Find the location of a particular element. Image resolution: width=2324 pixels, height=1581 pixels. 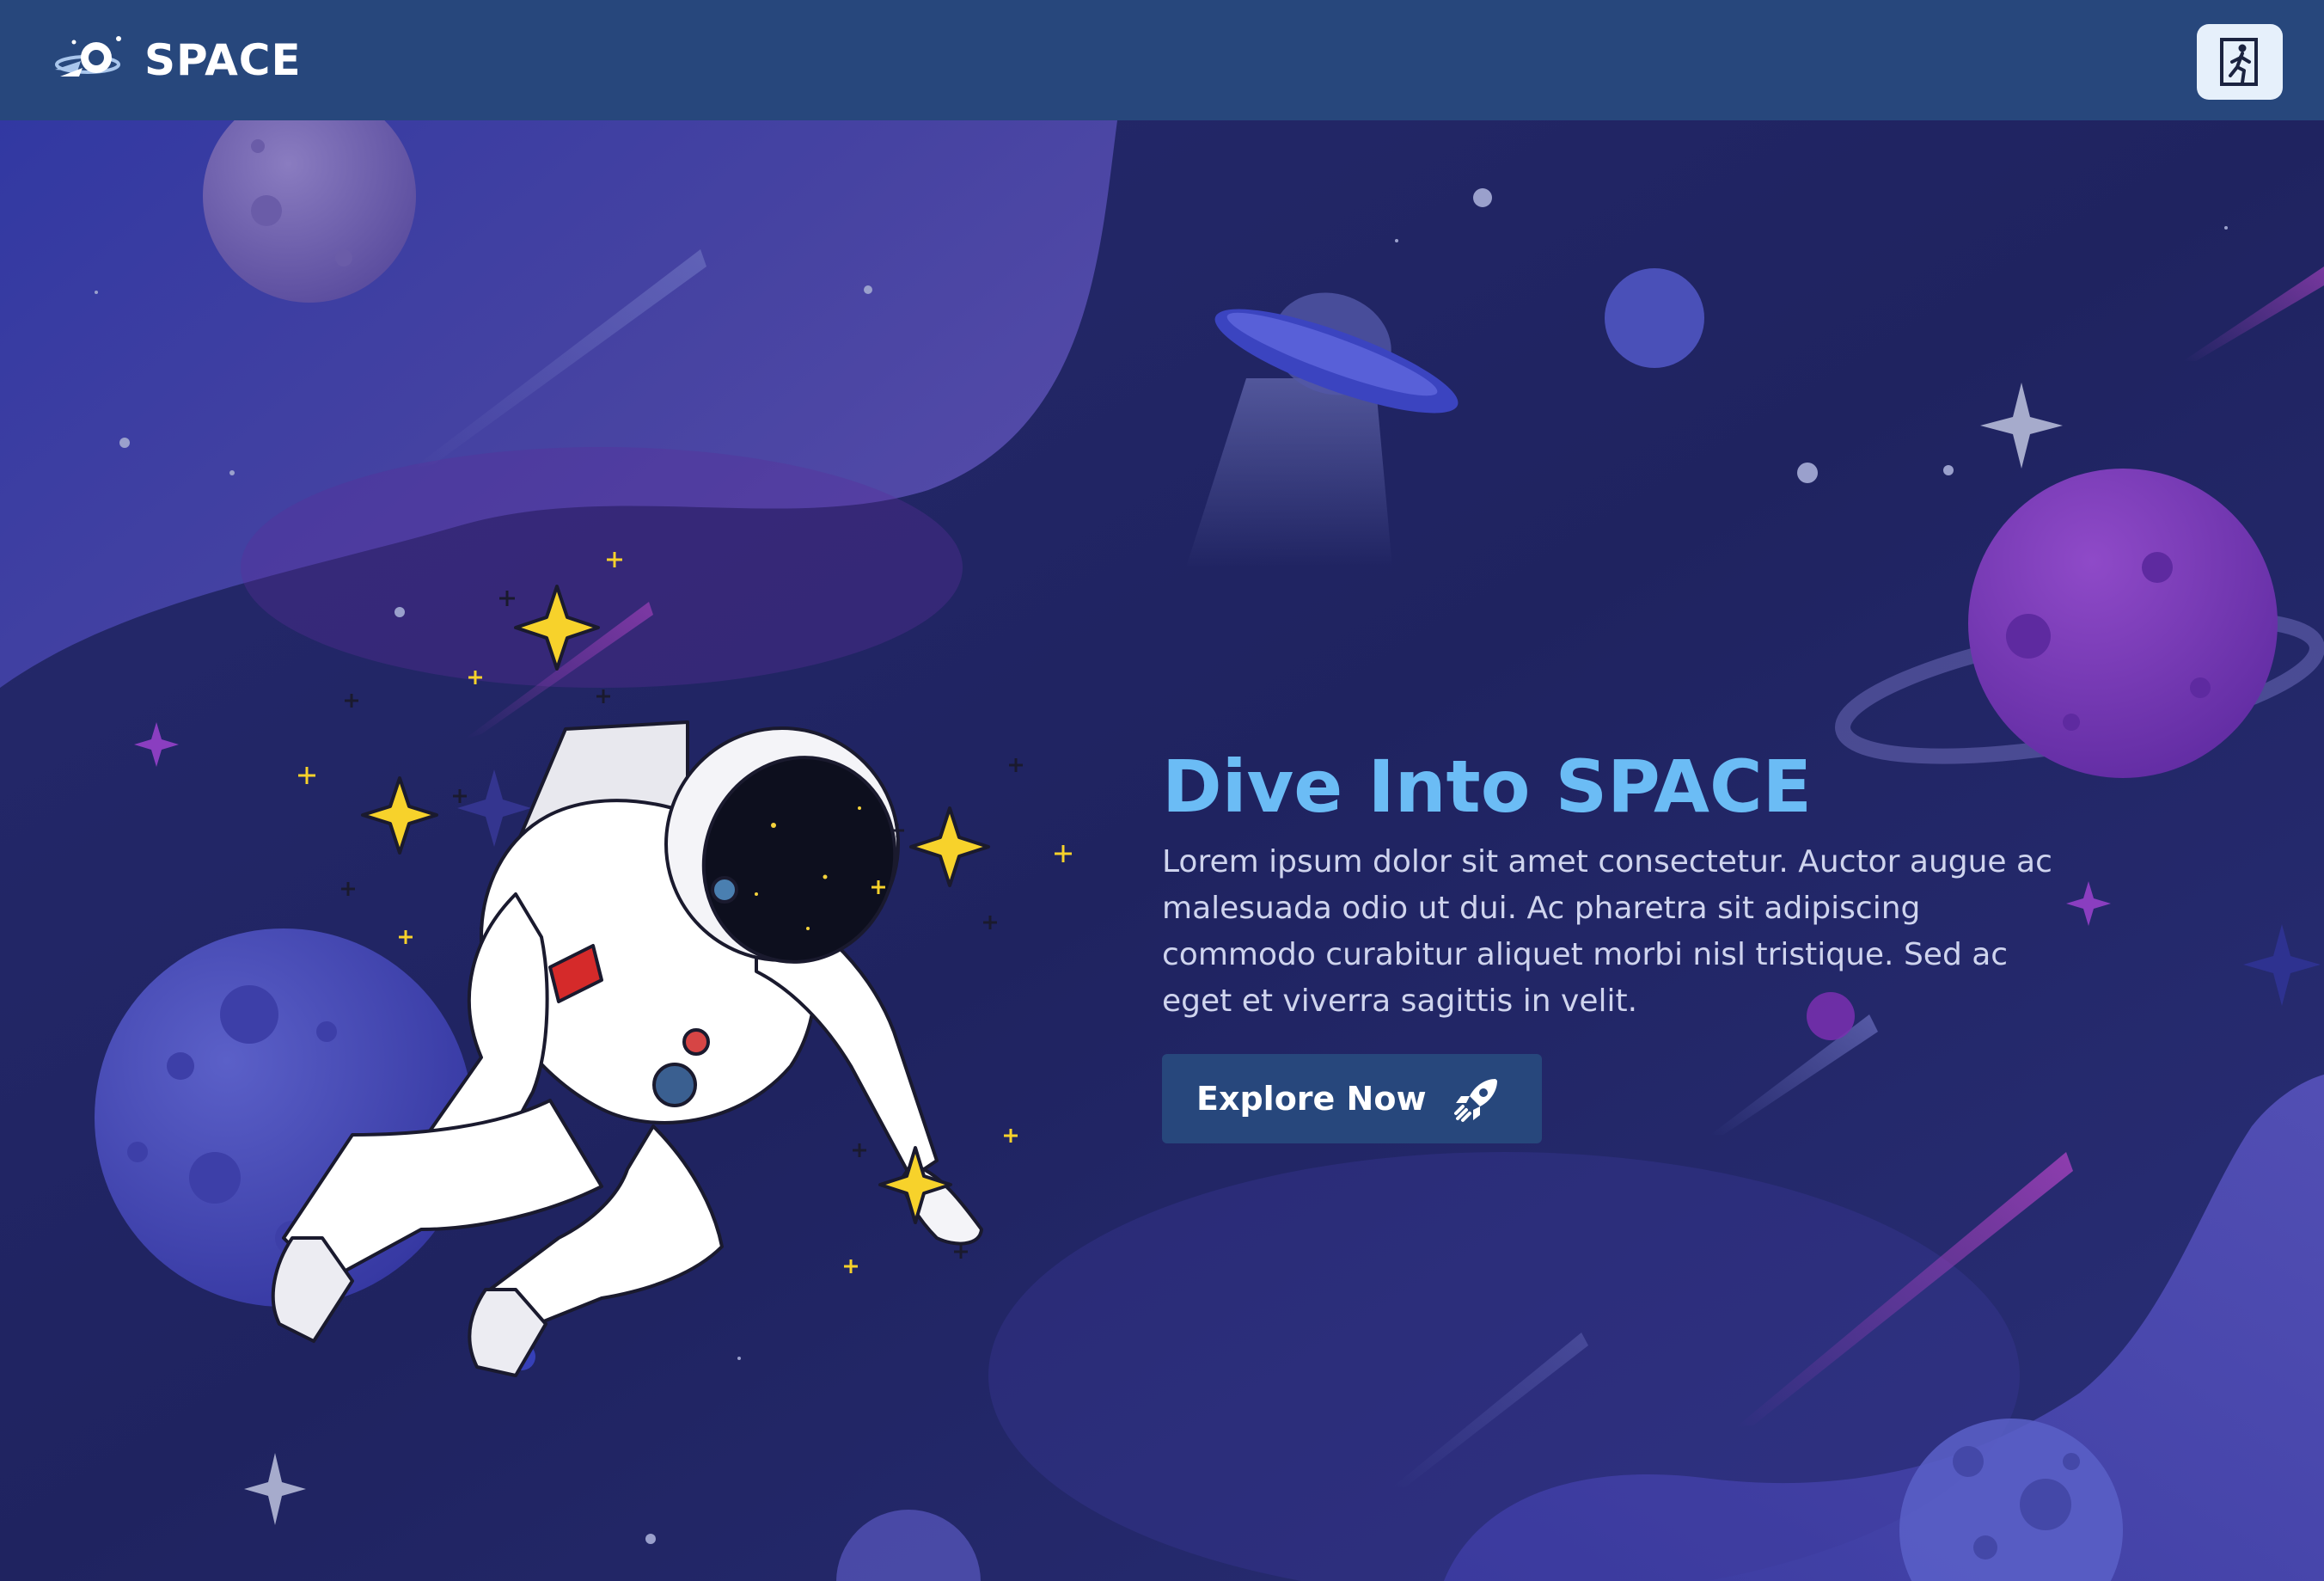

brand: SPACE is located at coordinates (177, 60).